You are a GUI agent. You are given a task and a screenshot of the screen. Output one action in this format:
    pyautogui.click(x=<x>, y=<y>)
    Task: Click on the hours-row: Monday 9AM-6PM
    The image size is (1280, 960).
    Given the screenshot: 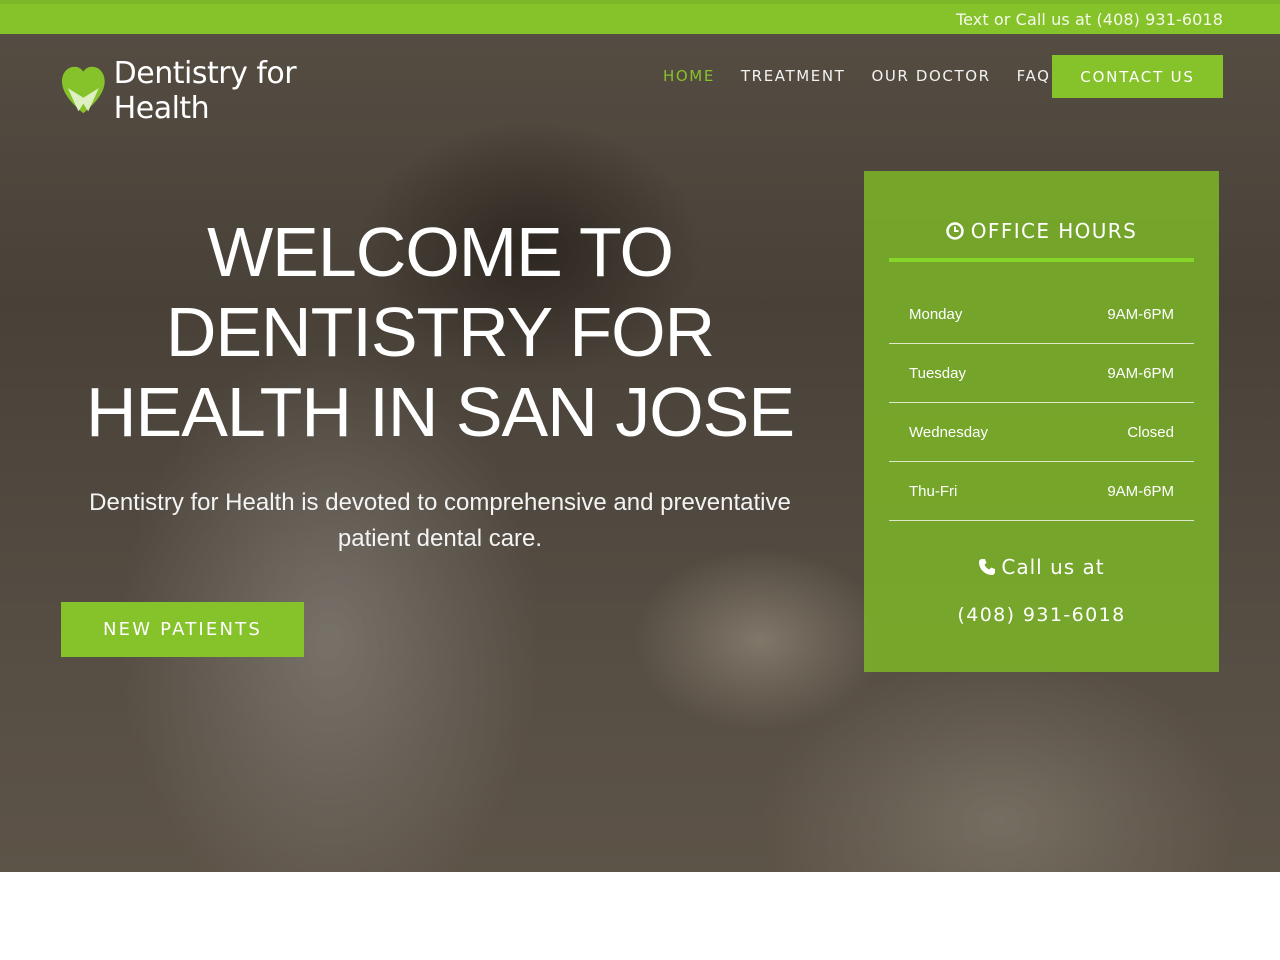 What is the action you would take?
    pyautogui.click(x=1041, y=314)
    